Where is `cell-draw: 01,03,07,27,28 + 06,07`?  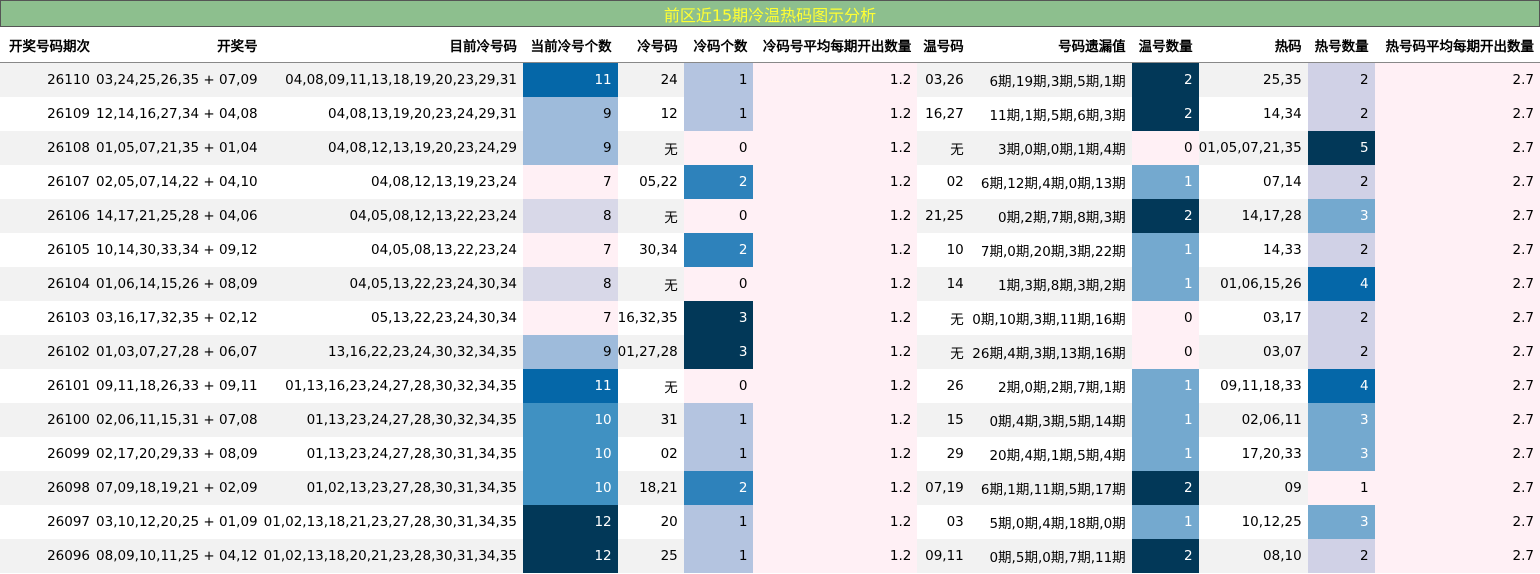
cell-draw: 01,03,07,27,28 + 06,07 is located at coordinates (180, 352).